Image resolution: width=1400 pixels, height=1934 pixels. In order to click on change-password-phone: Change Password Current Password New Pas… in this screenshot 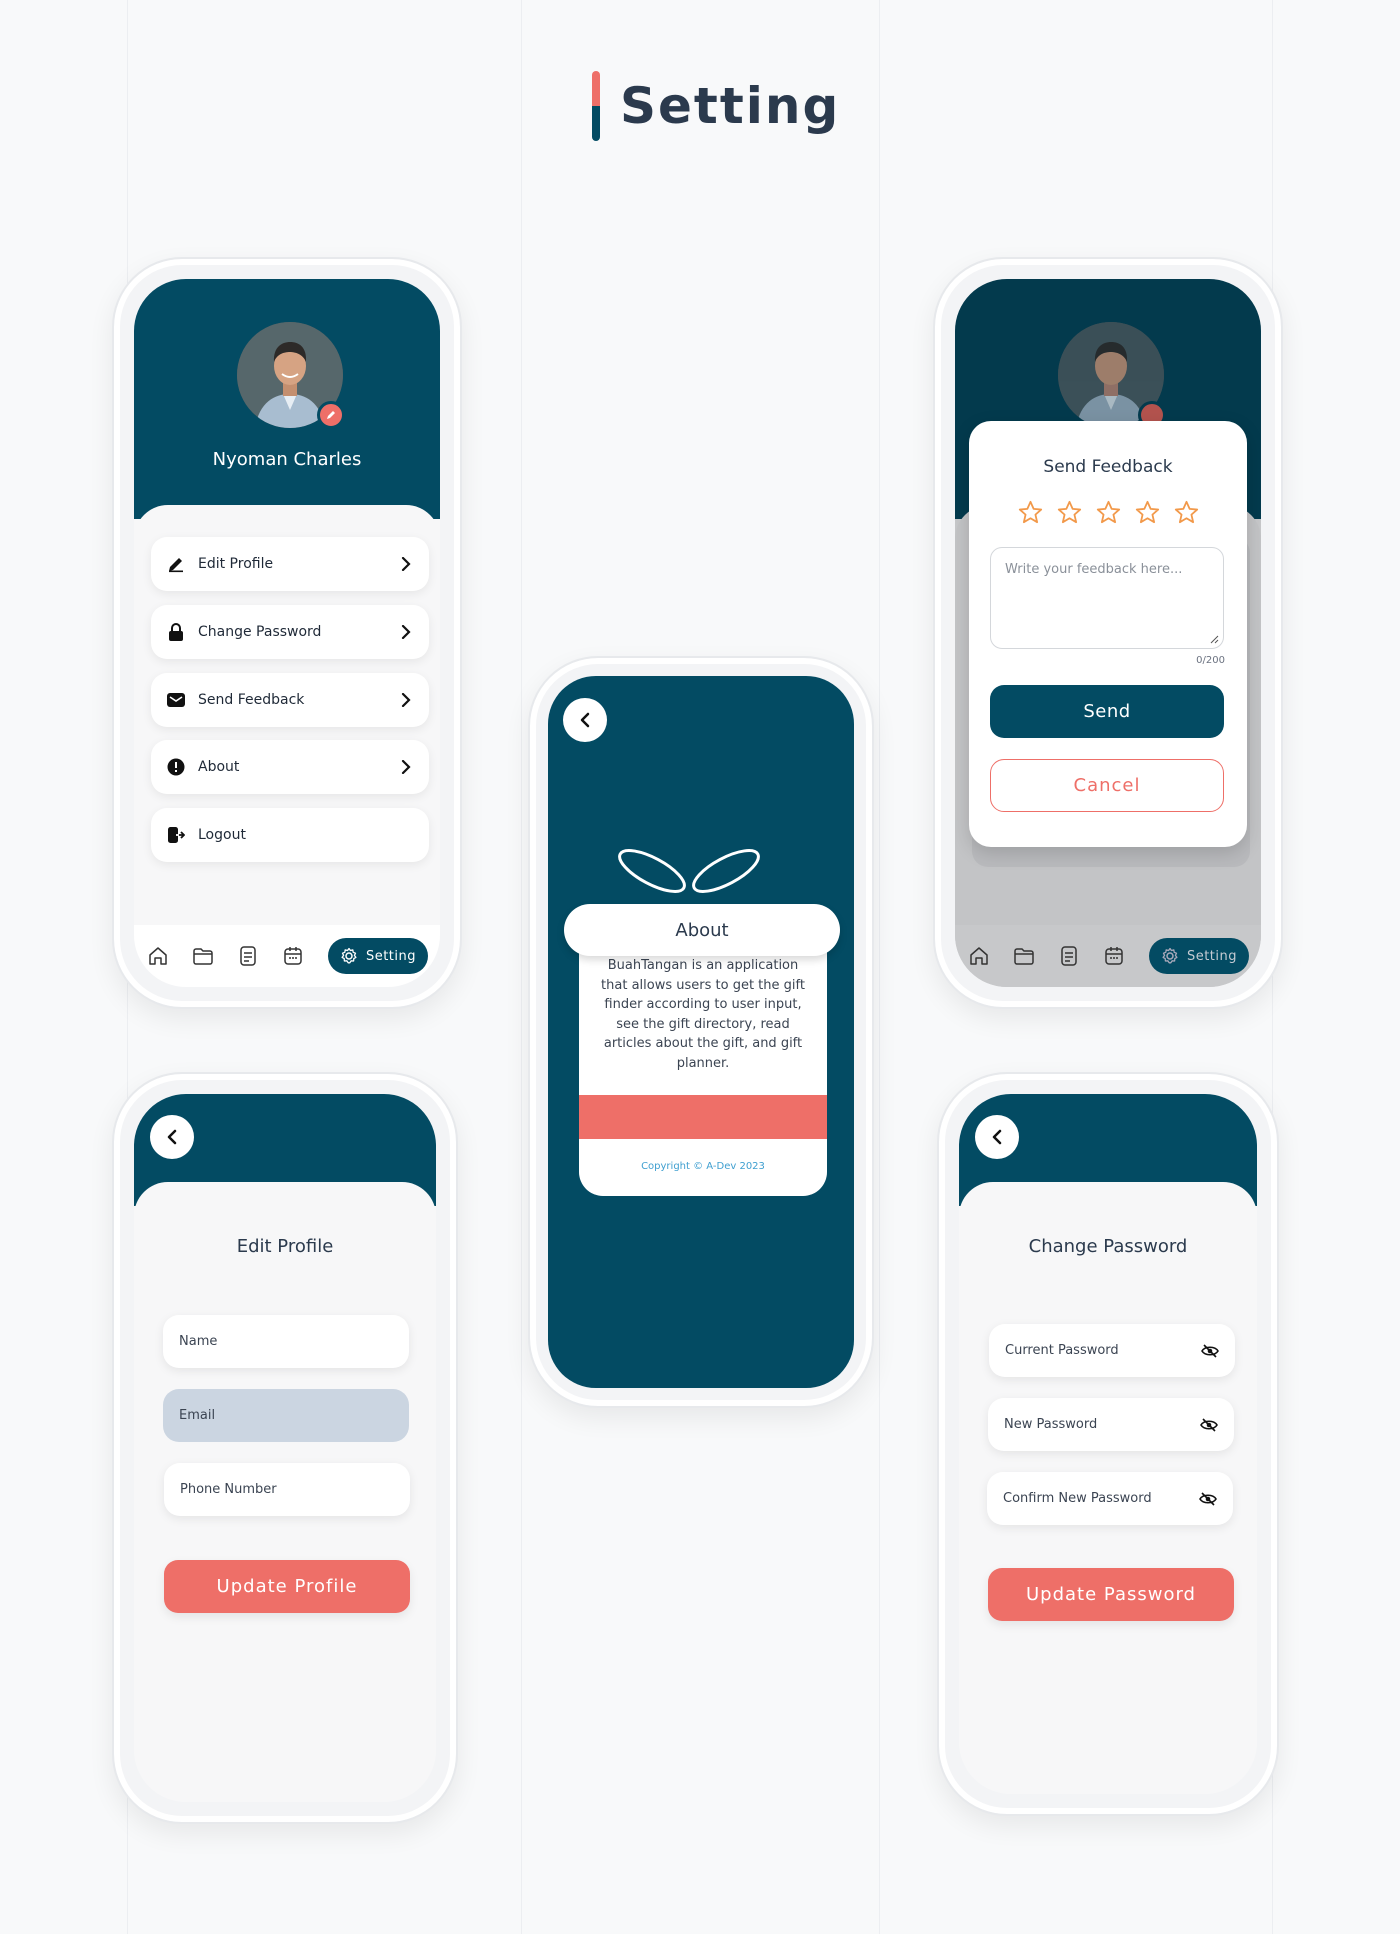, I will do `click(1108, 1444)`.